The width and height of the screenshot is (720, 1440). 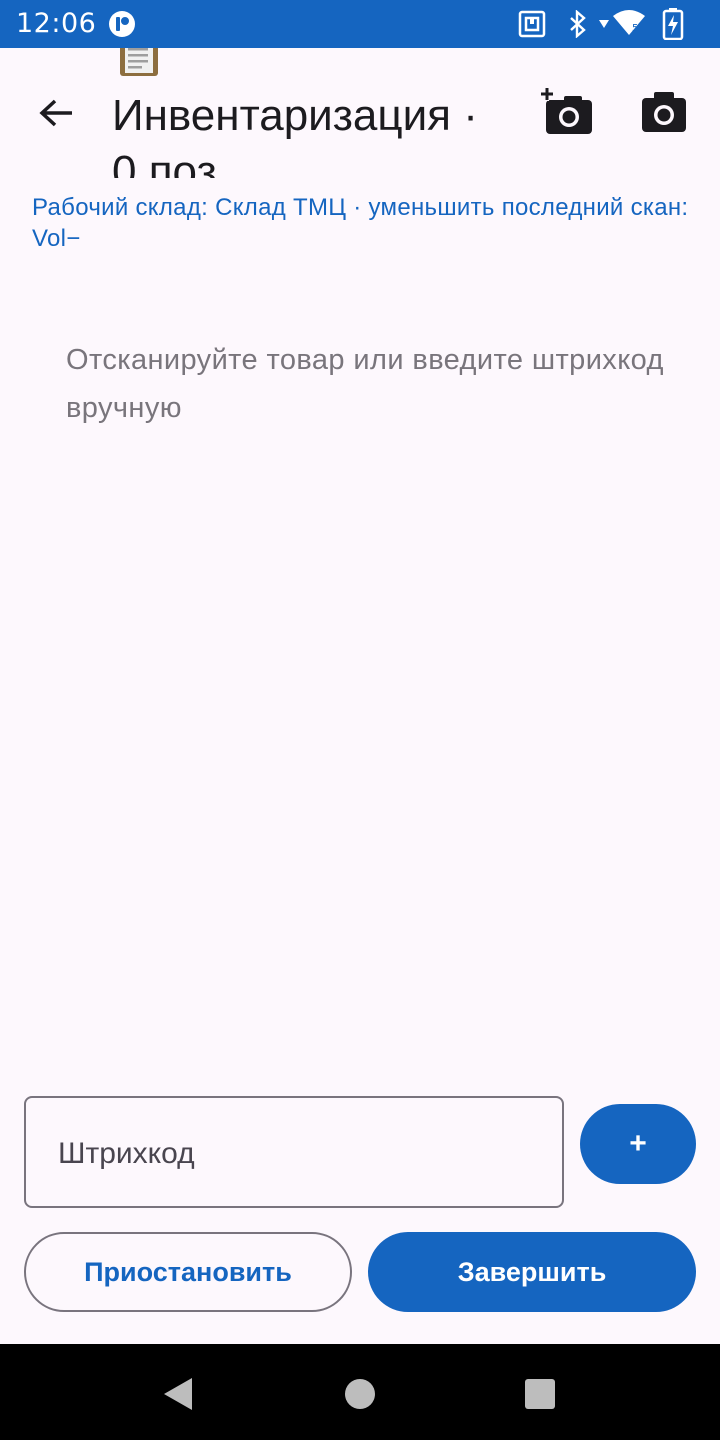 I want to click on camera-icon, so click(x=664, y=112).